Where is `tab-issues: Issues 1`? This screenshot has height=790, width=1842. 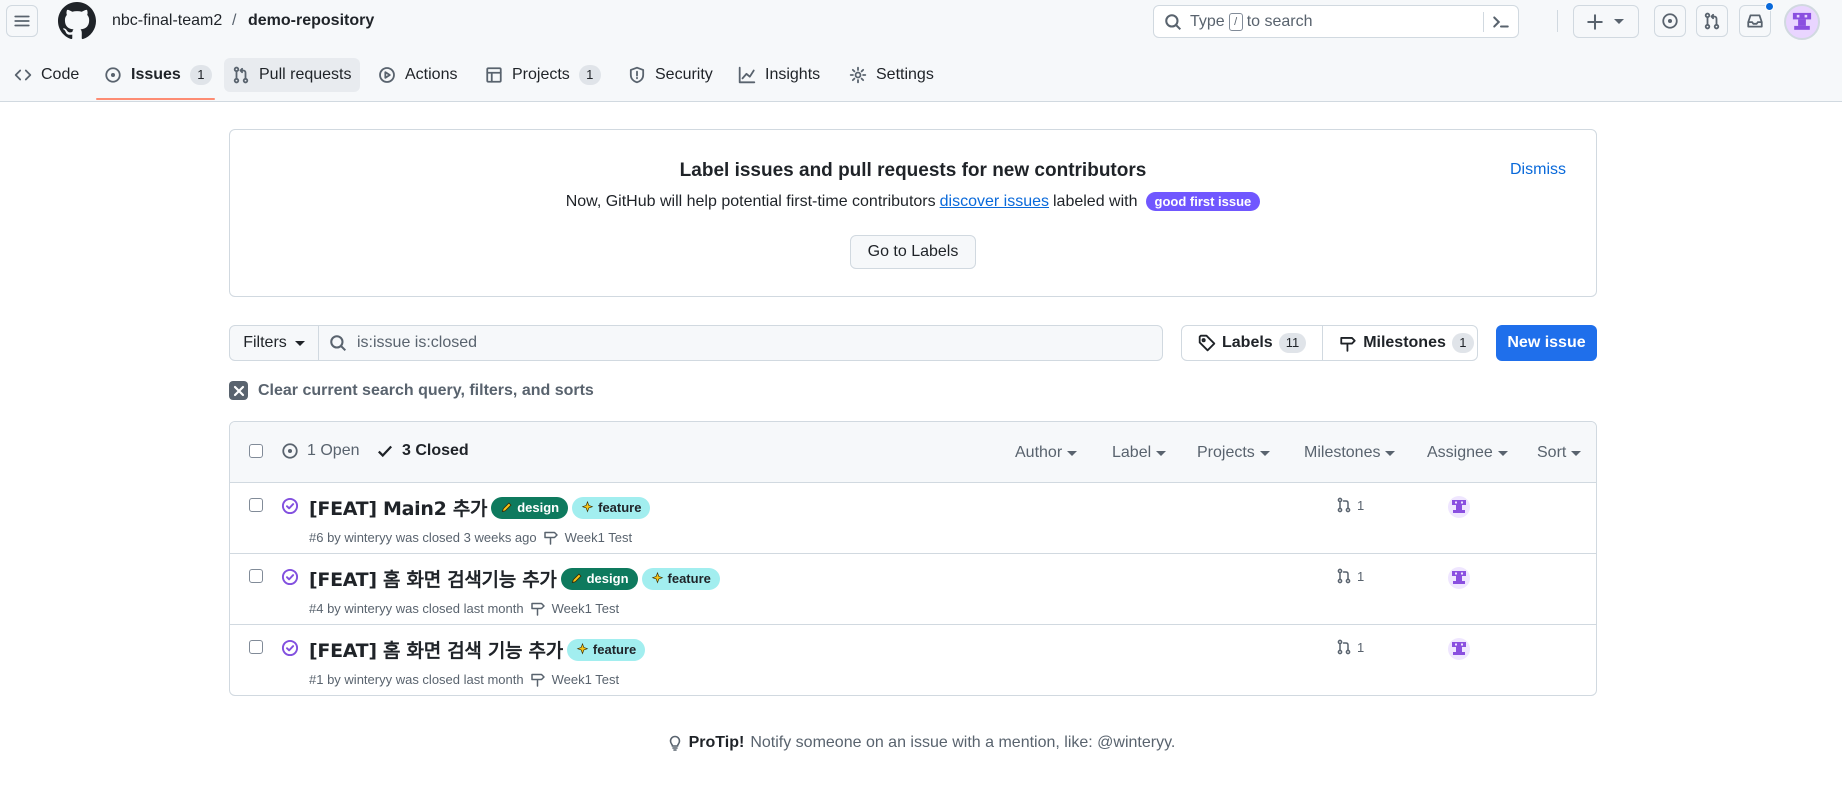 tab-issues: Issues 1 is located at coordinates (158, 75).